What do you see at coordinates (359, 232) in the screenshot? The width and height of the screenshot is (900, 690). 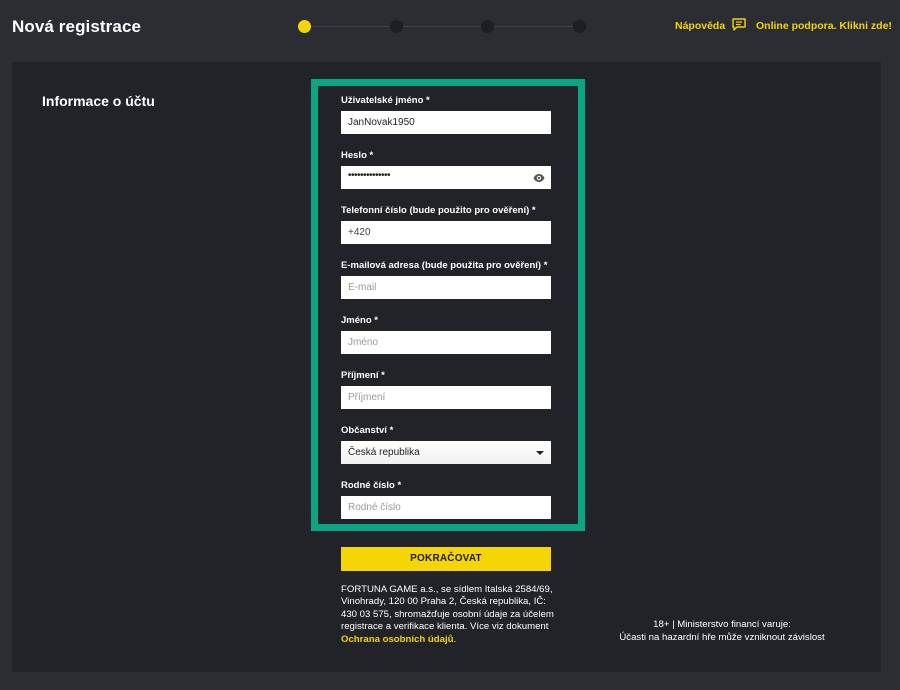 I see `phone-value: +420` at bounding box center [359, 232].